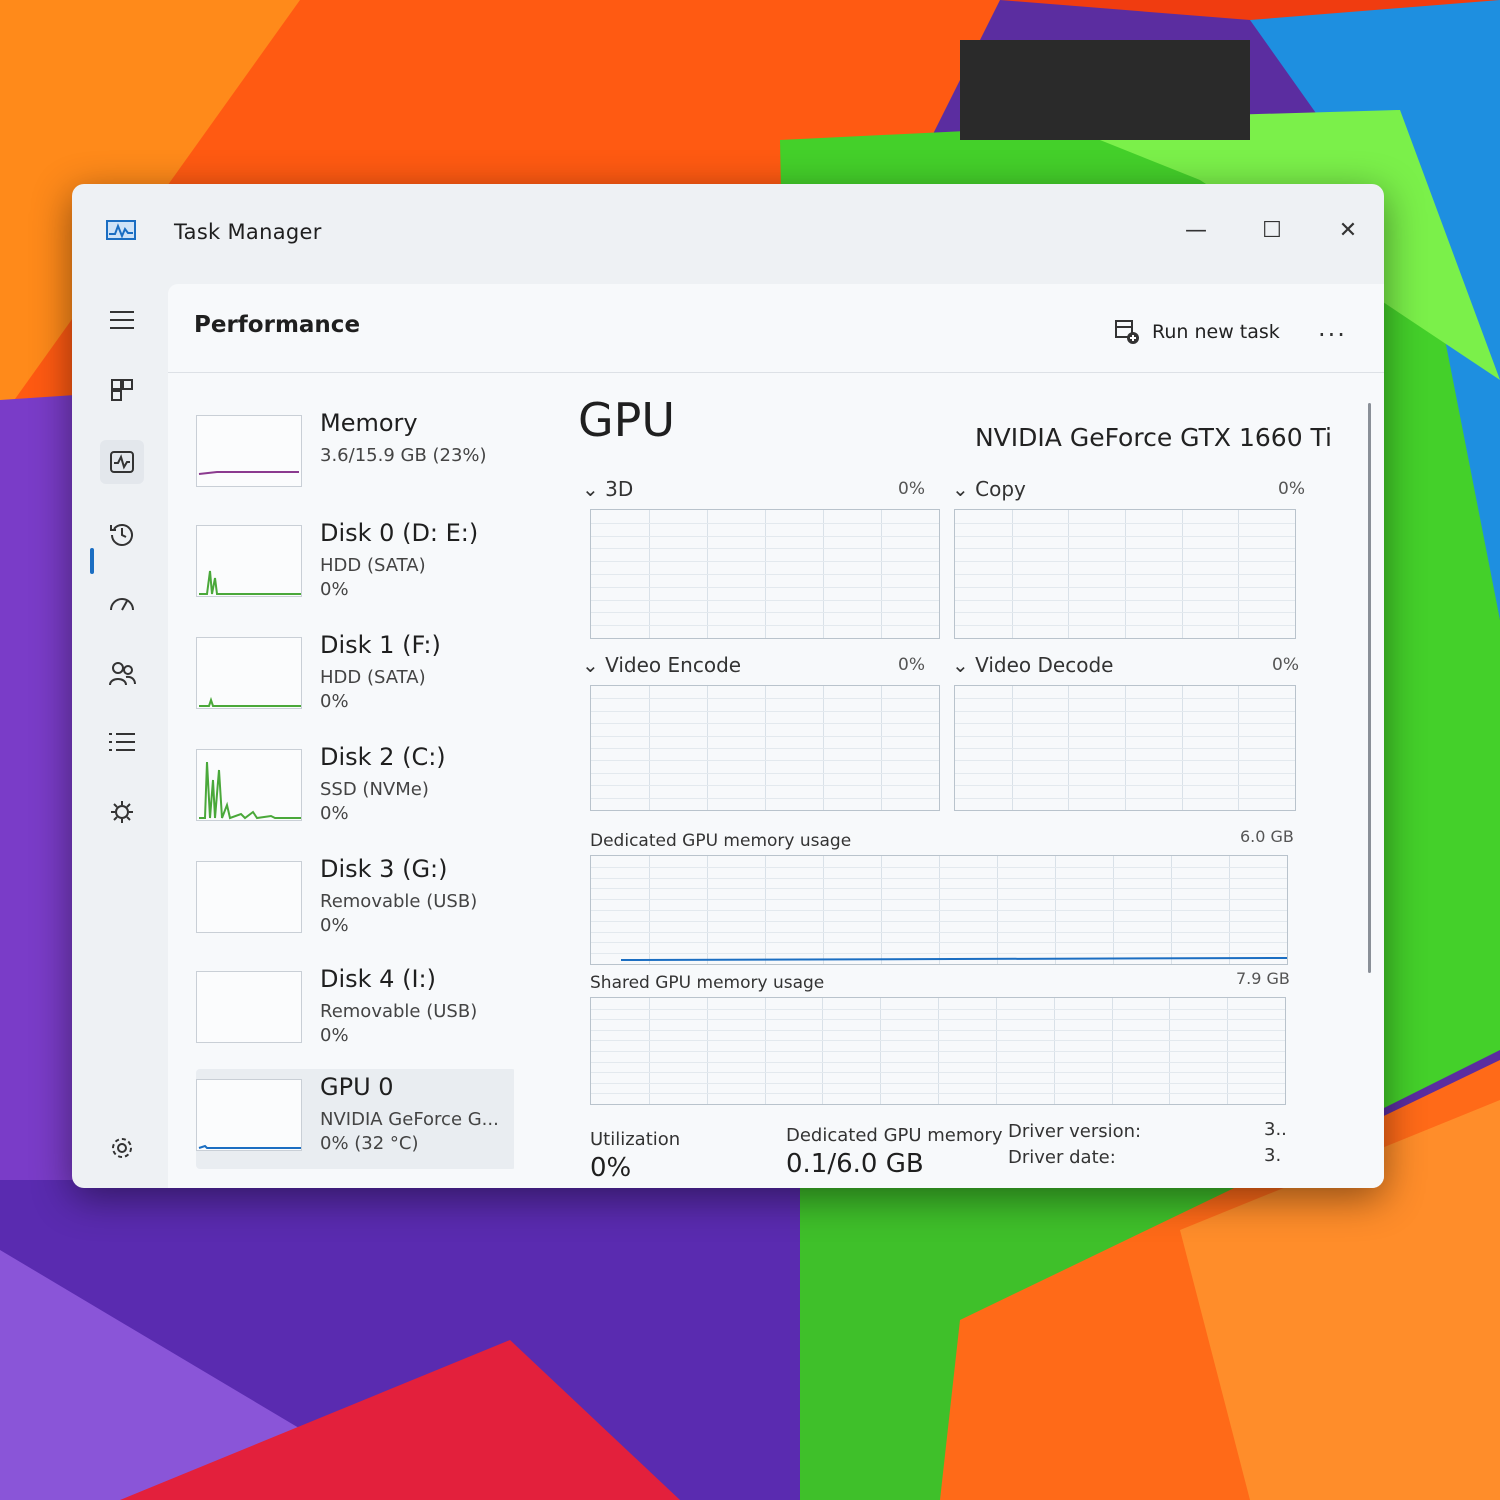 The height and width of the screenshot is (1500, 1500). I want to click on engine-video-decode-percent: 0%, so click(1285, 665).